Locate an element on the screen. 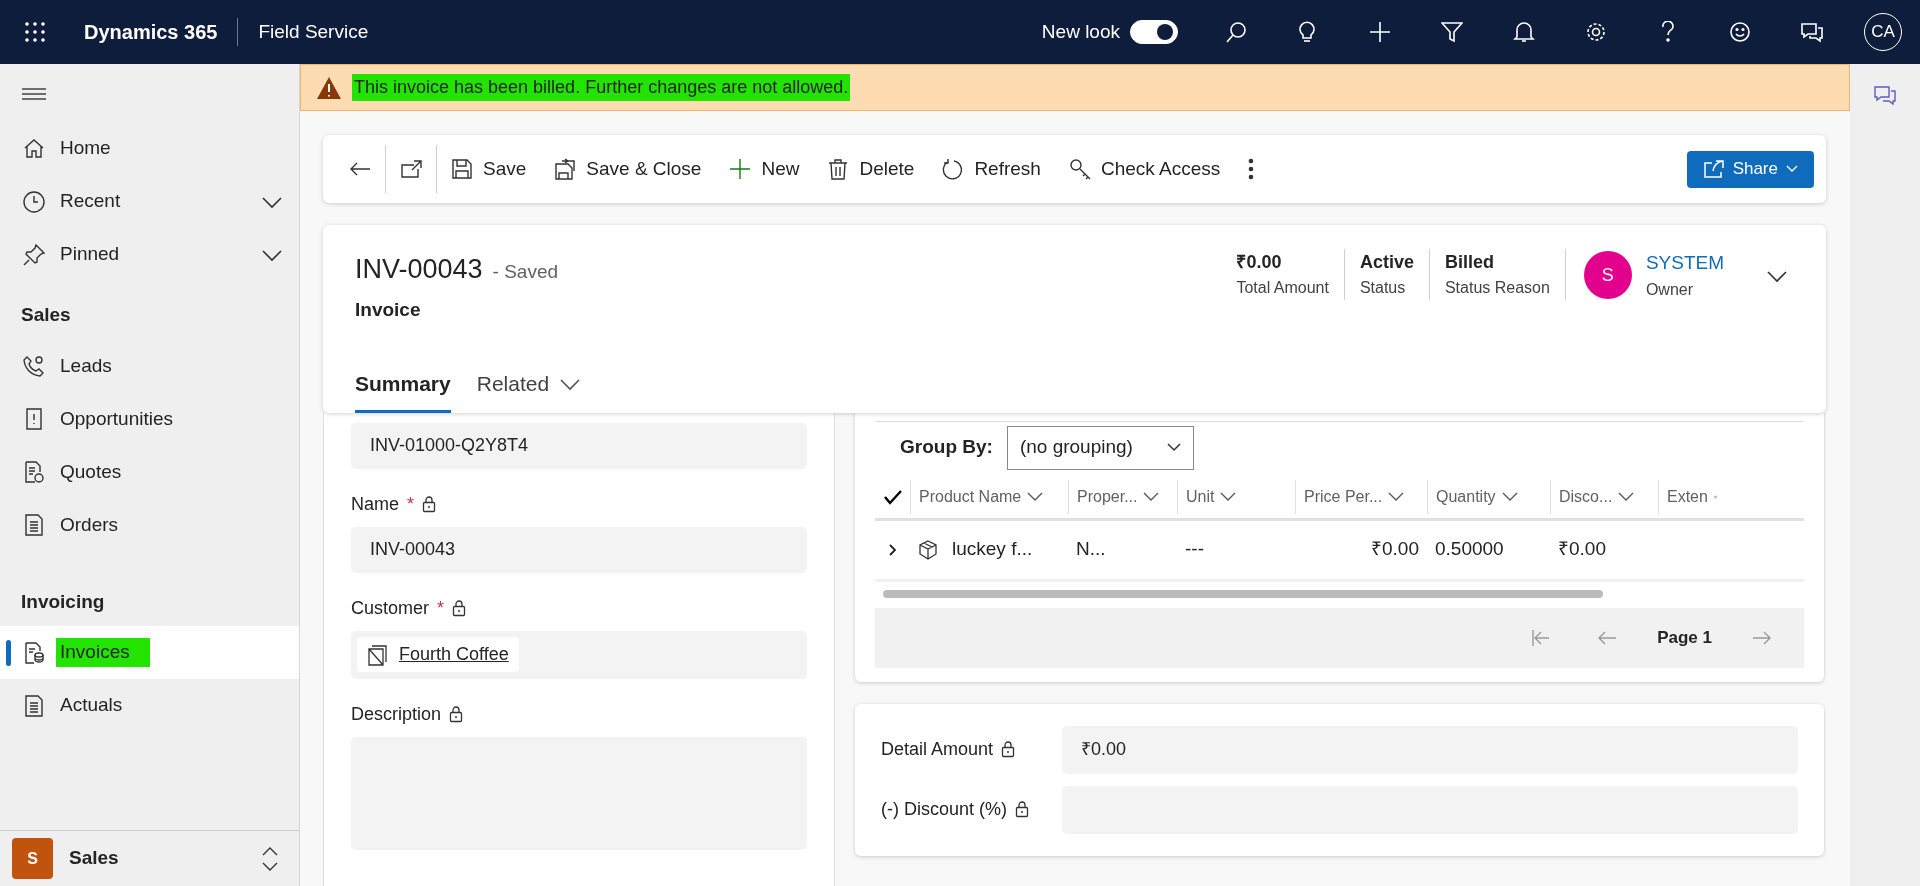 This screenshot has width=1920, height=886. pin-icon is located at coordinates (34, 254).